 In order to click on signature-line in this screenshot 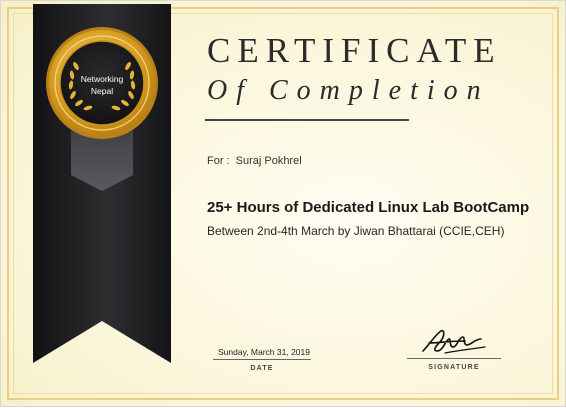, I will do `click(454, 358)`.